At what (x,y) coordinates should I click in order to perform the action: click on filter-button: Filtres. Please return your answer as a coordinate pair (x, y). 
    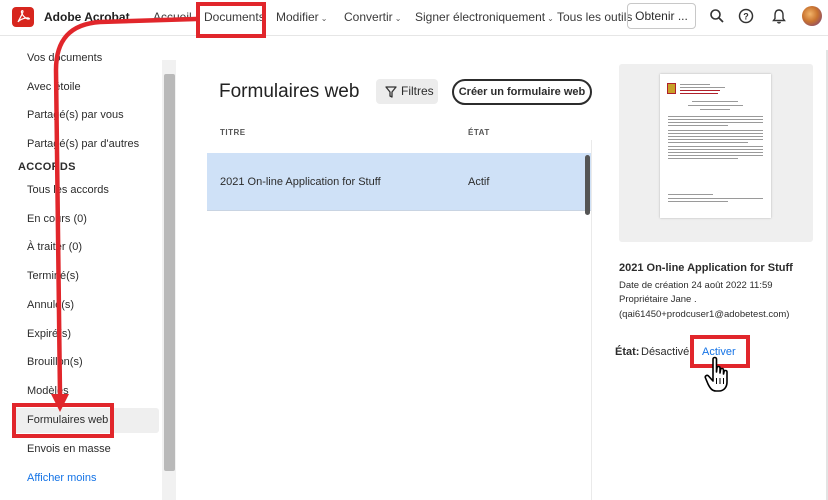
    Looking at the image, I should click on (407, 91).